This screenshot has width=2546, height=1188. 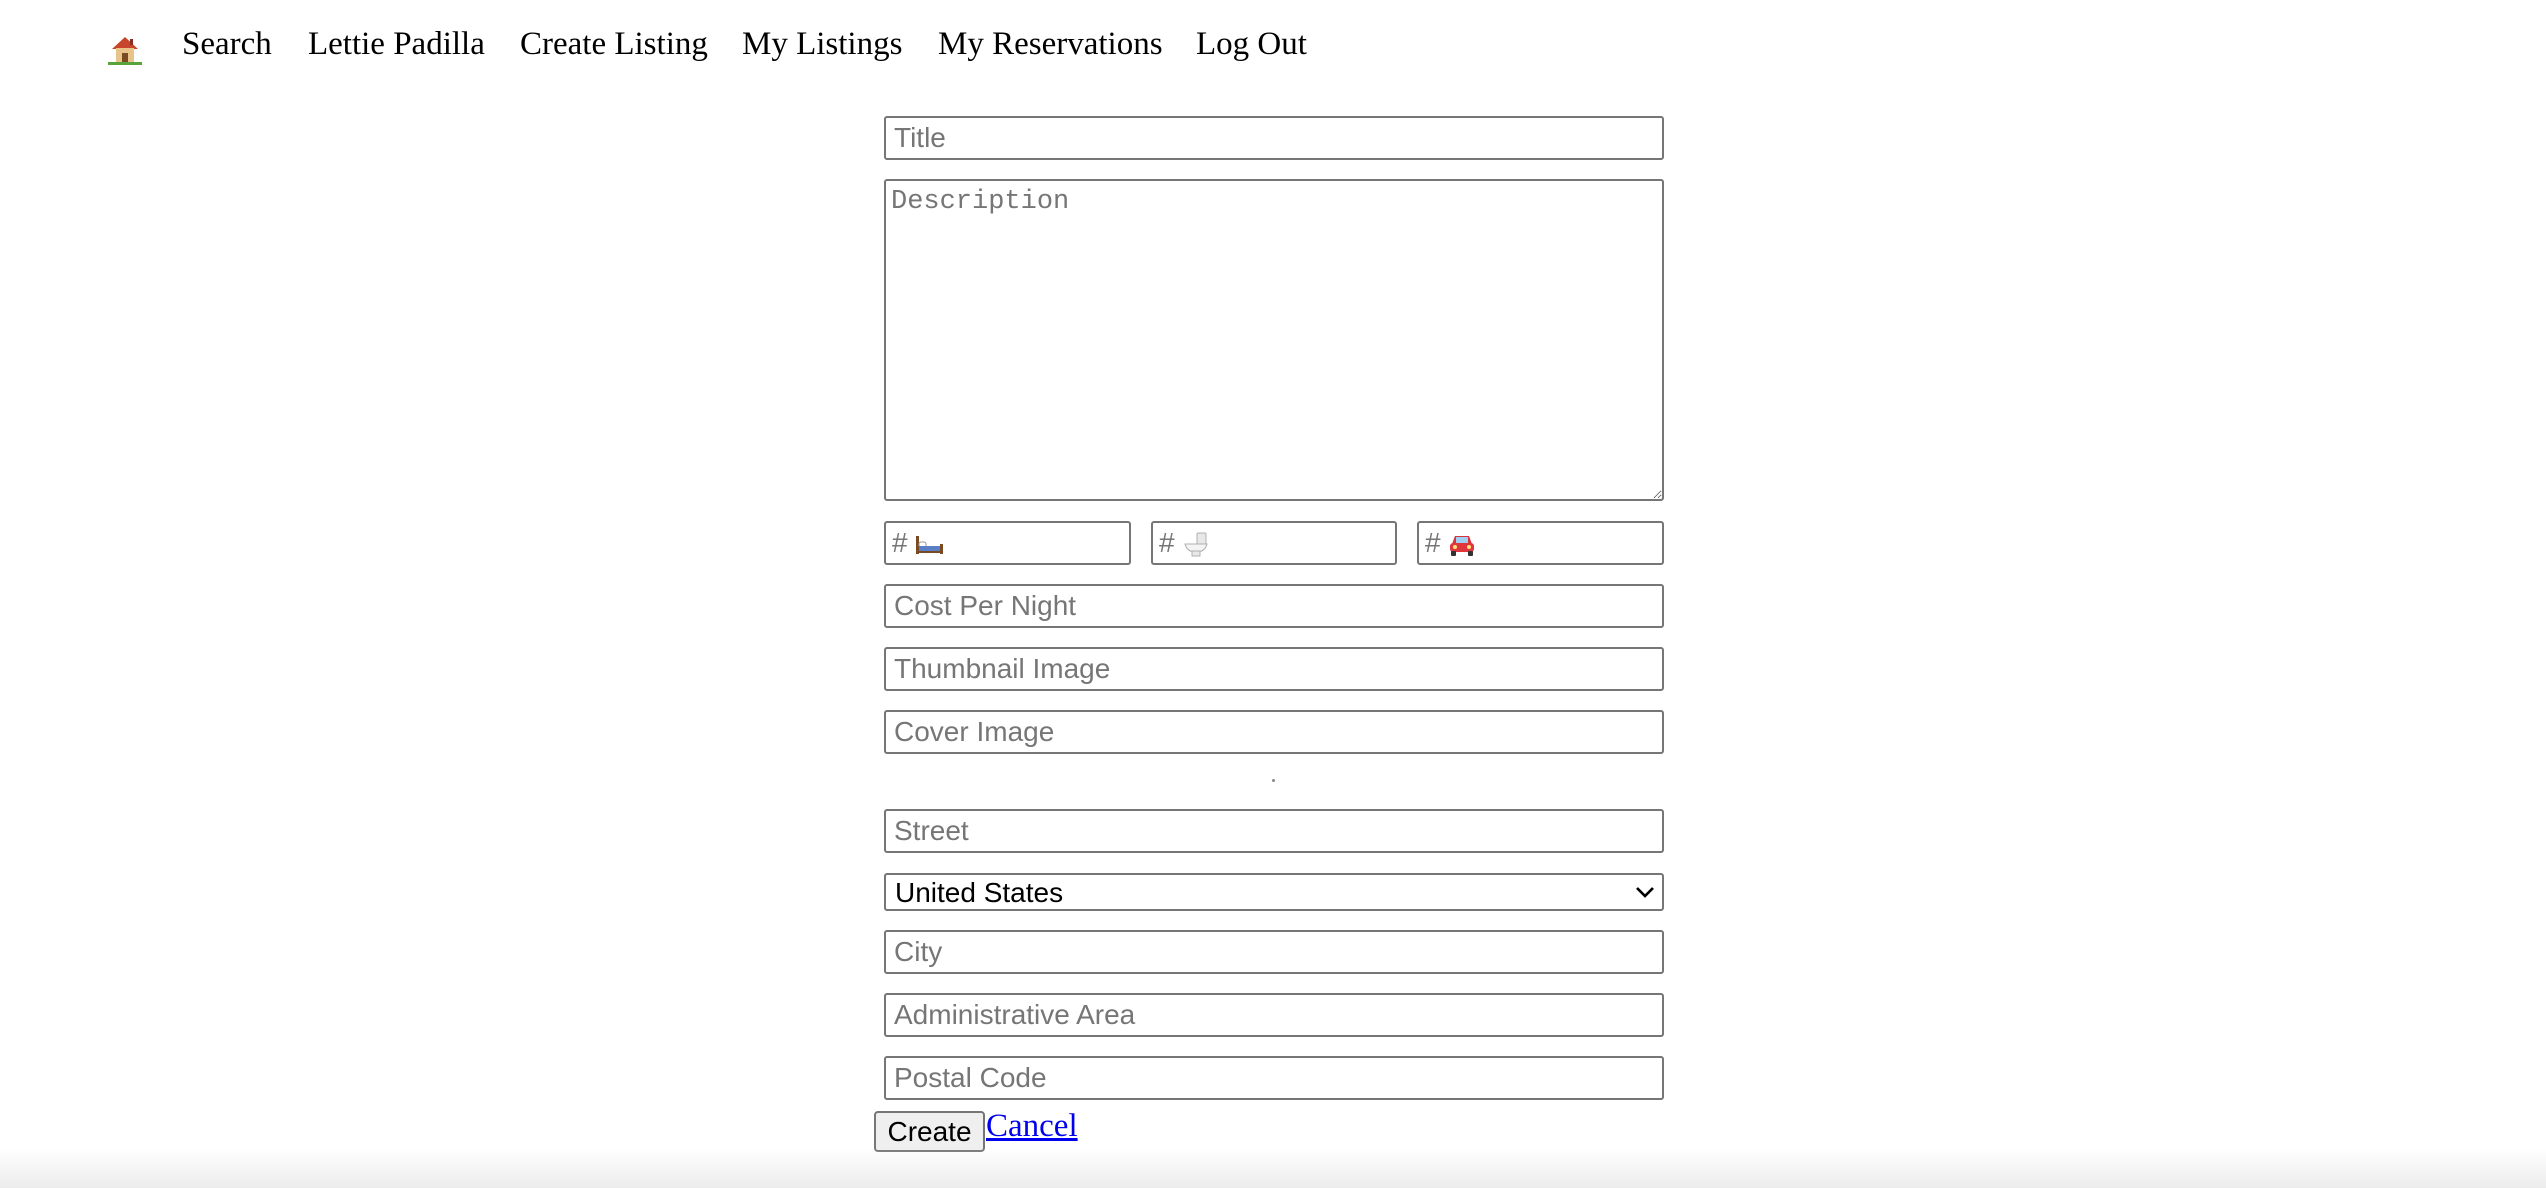 I want to click on street-input, so click(x=1274, y=831).